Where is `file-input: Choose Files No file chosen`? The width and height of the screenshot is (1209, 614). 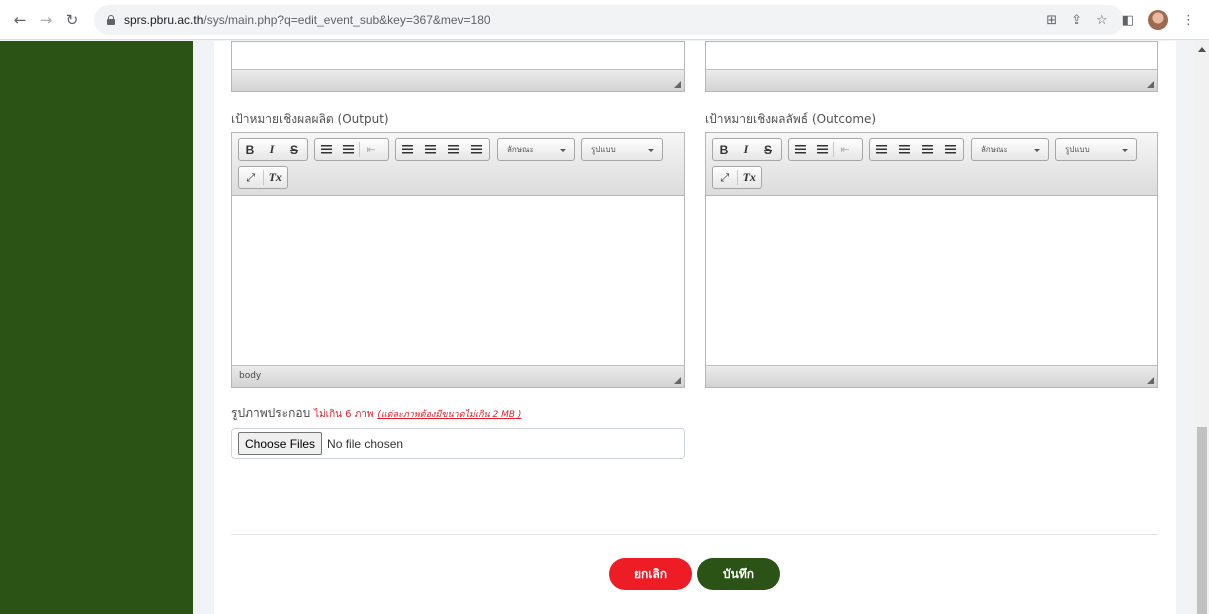
file-input: Choose Files No file chosen is located at coordinates (458, 443).